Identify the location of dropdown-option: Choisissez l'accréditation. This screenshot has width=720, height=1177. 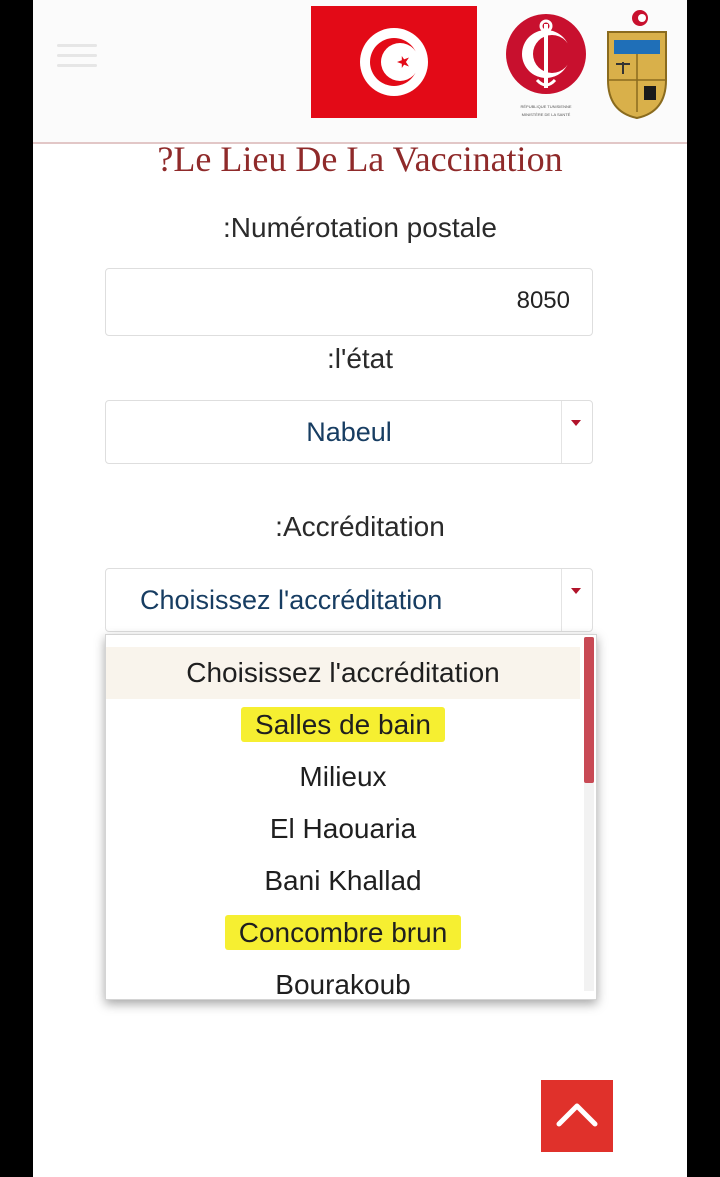
(343, 673).